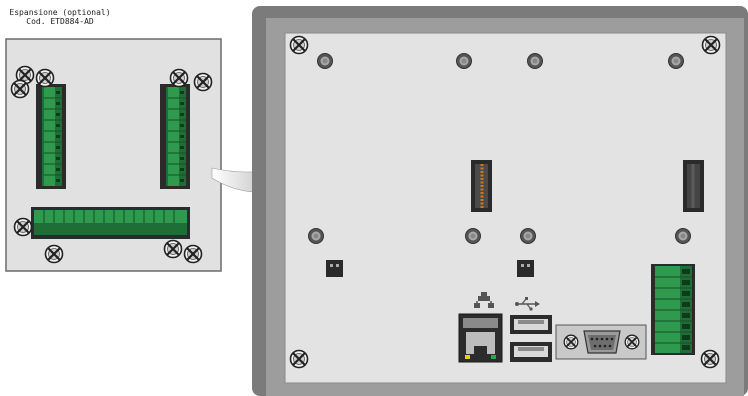  Describe the element at coordinates (531, 324) in the screenshot. I see `usb-port-top` at that location.